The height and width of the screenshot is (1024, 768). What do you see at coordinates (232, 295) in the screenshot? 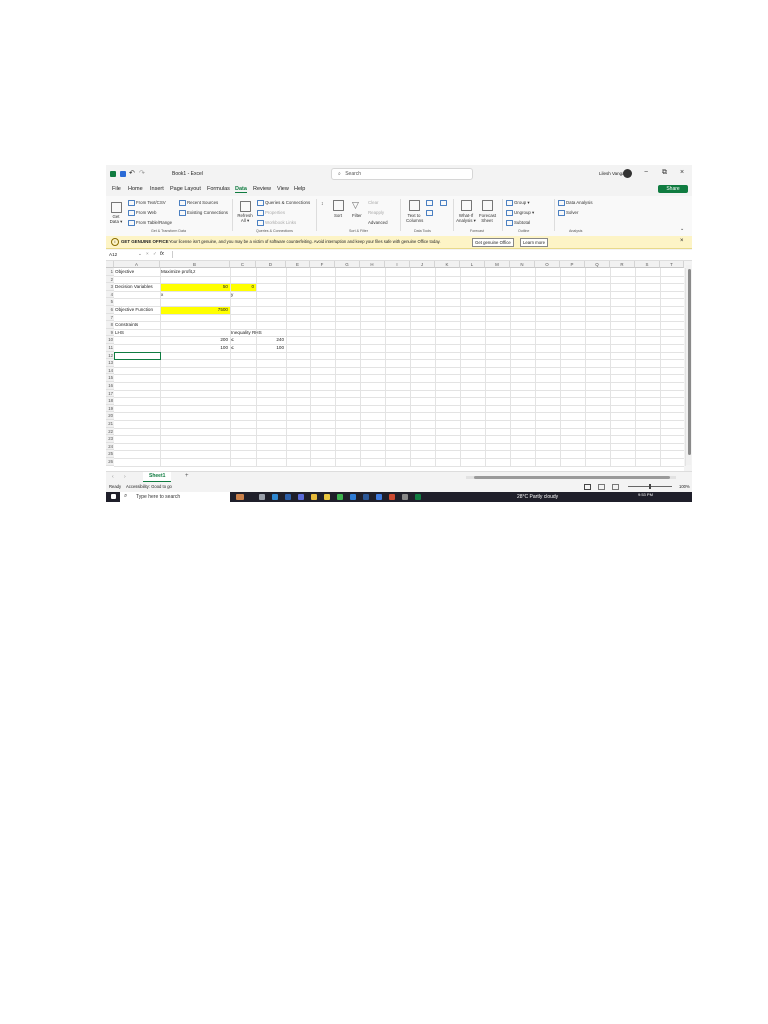
I see `cell-c4: y` at bounding box center [232, 295].